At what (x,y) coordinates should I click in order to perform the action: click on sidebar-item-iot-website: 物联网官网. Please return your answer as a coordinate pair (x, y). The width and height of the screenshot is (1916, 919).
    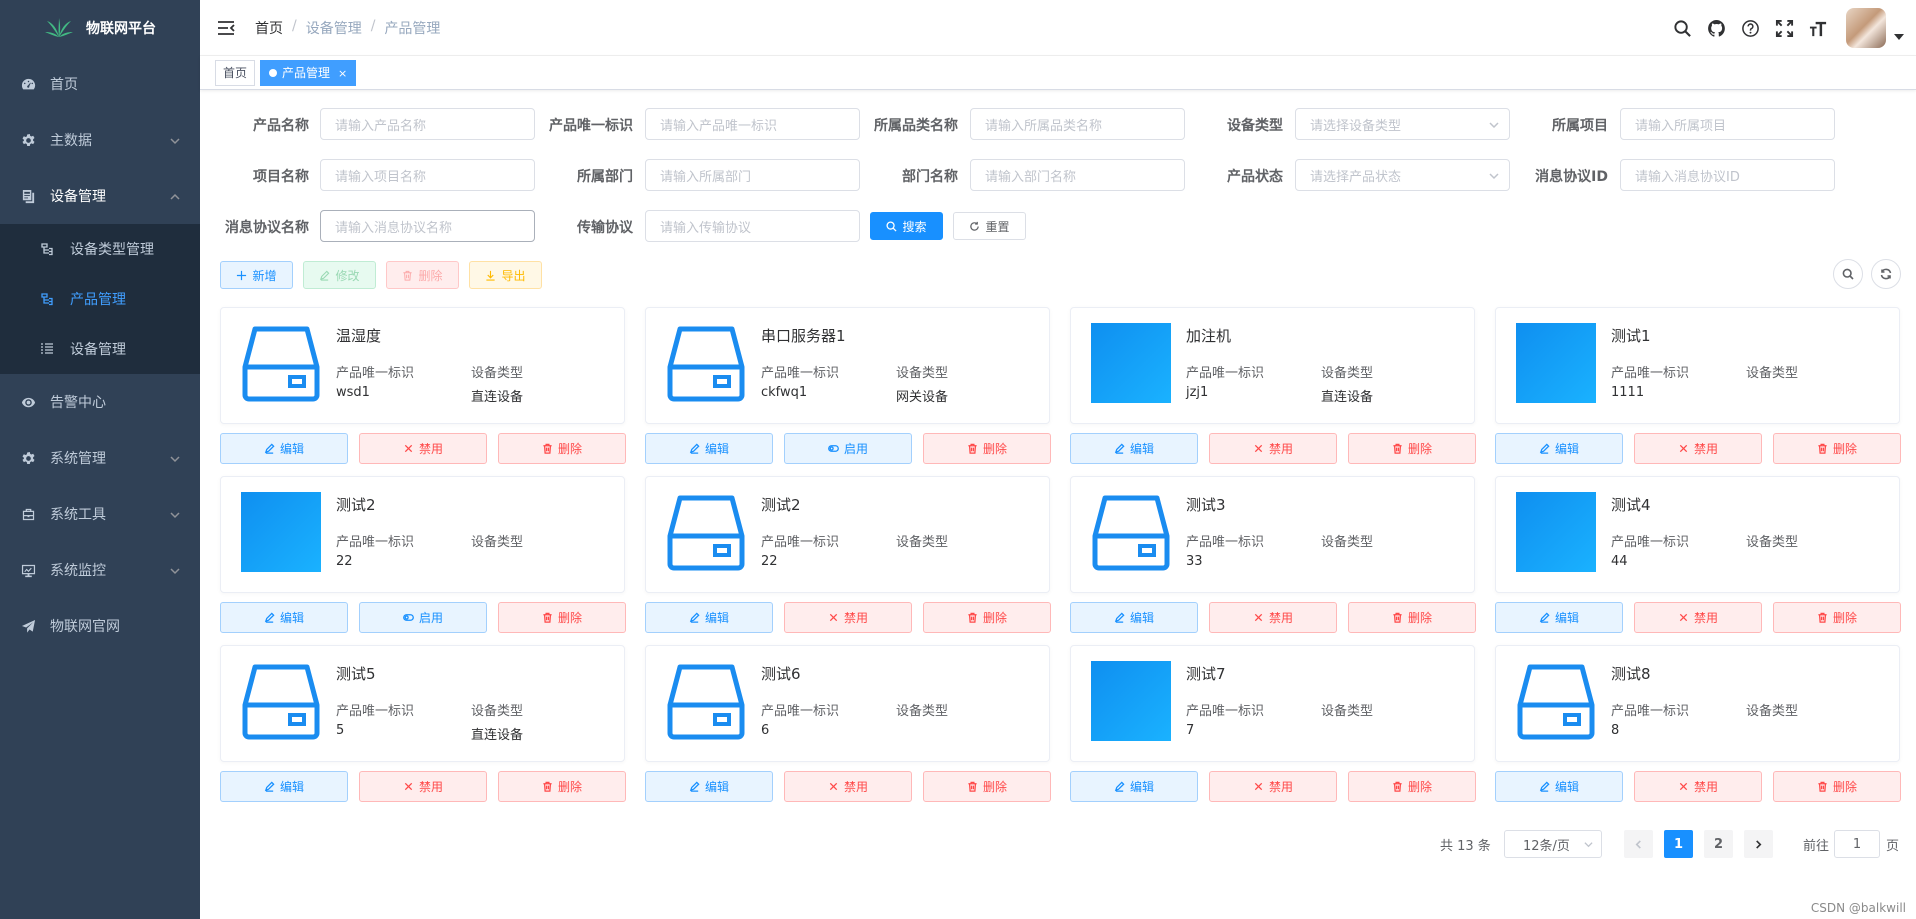
    Looking at the image, I should click on (100, 626).